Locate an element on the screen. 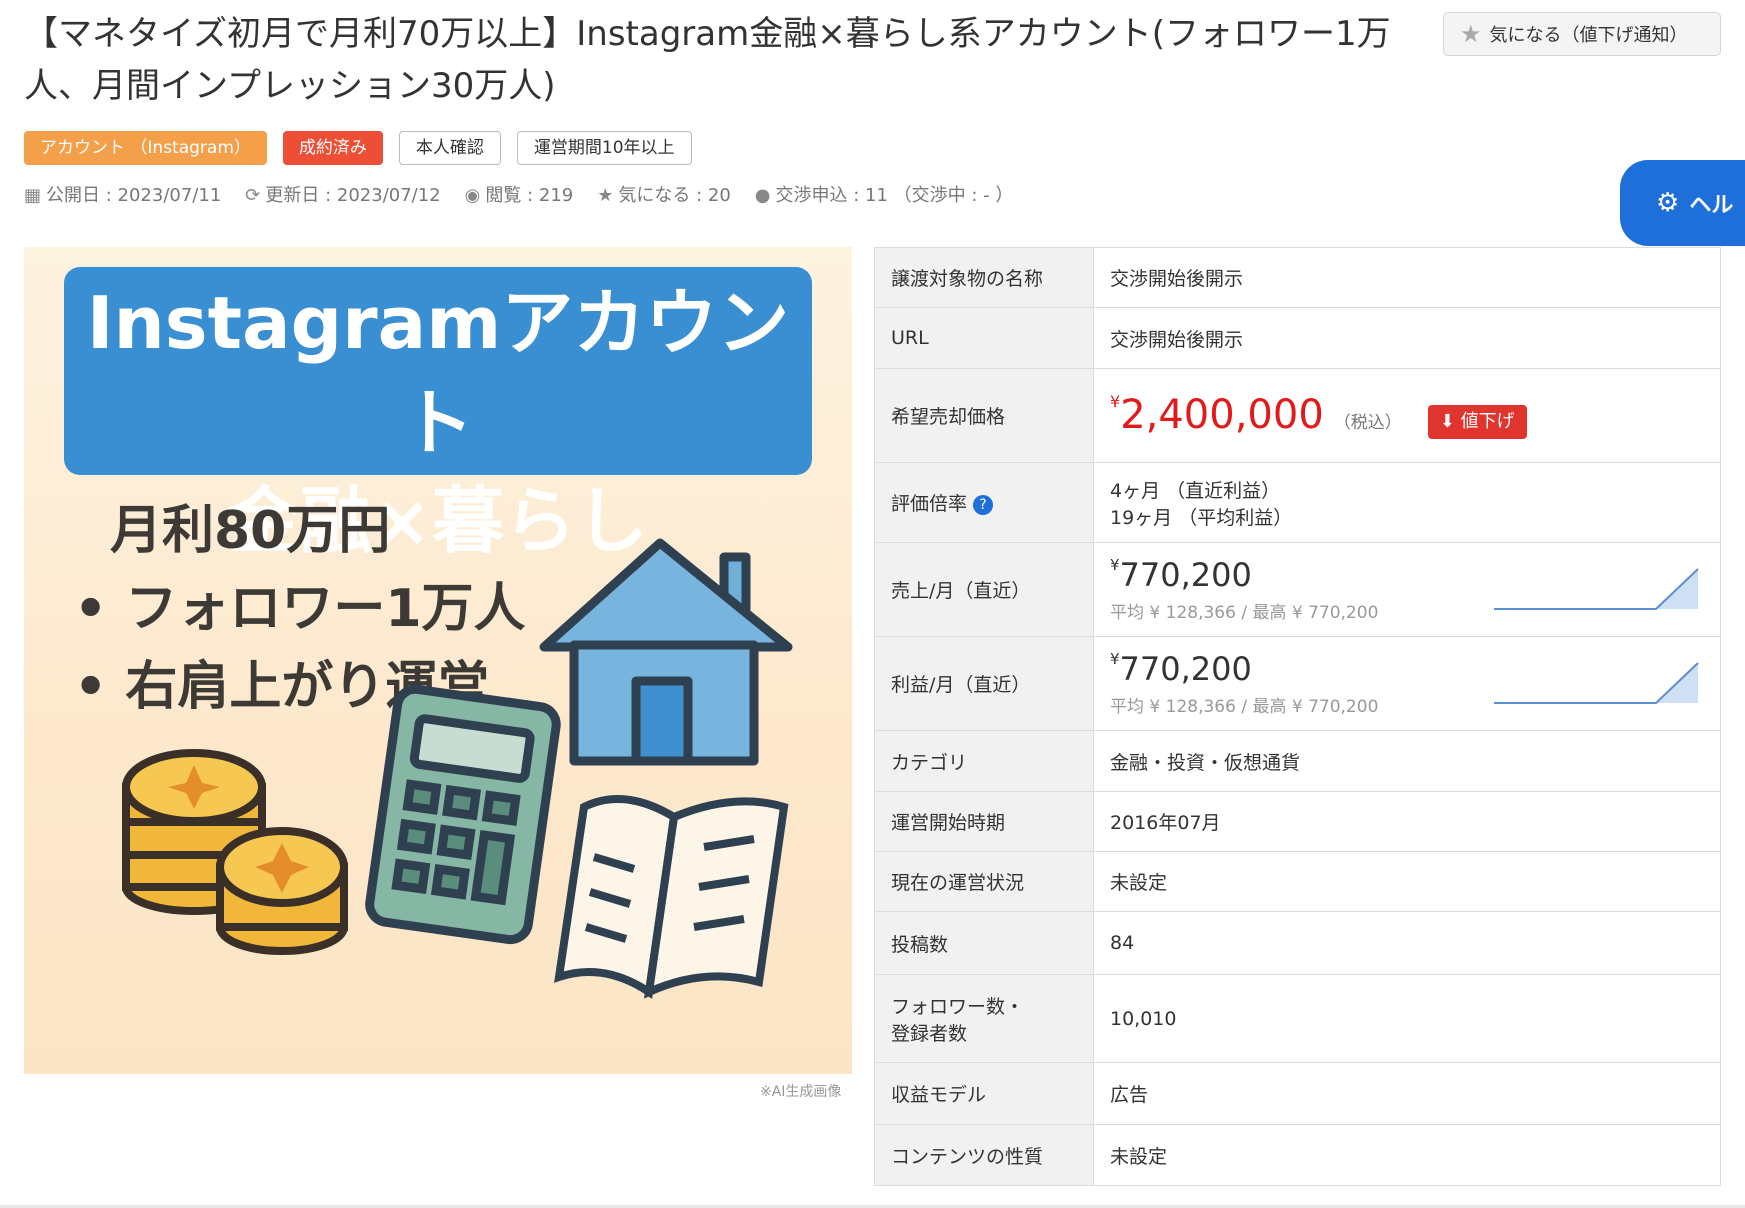 The height and width of the screenshot is (1208, 1745). ai-image-note: ※AI生成画像 is located at coordinates (801, 1092).